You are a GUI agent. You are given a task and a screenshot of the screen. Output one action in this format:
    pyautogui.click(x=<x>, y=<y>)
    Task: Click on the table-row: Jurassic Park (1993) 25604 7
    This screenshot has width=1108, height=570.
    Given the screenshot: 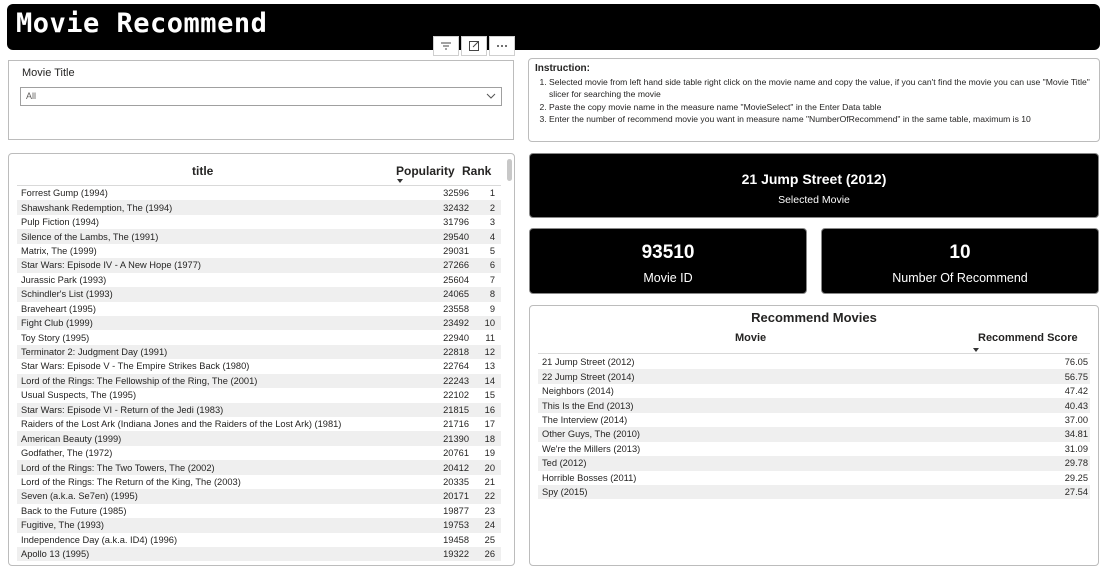 What is the action you would take?
    pyautogui.click(x=259, y=280)
    